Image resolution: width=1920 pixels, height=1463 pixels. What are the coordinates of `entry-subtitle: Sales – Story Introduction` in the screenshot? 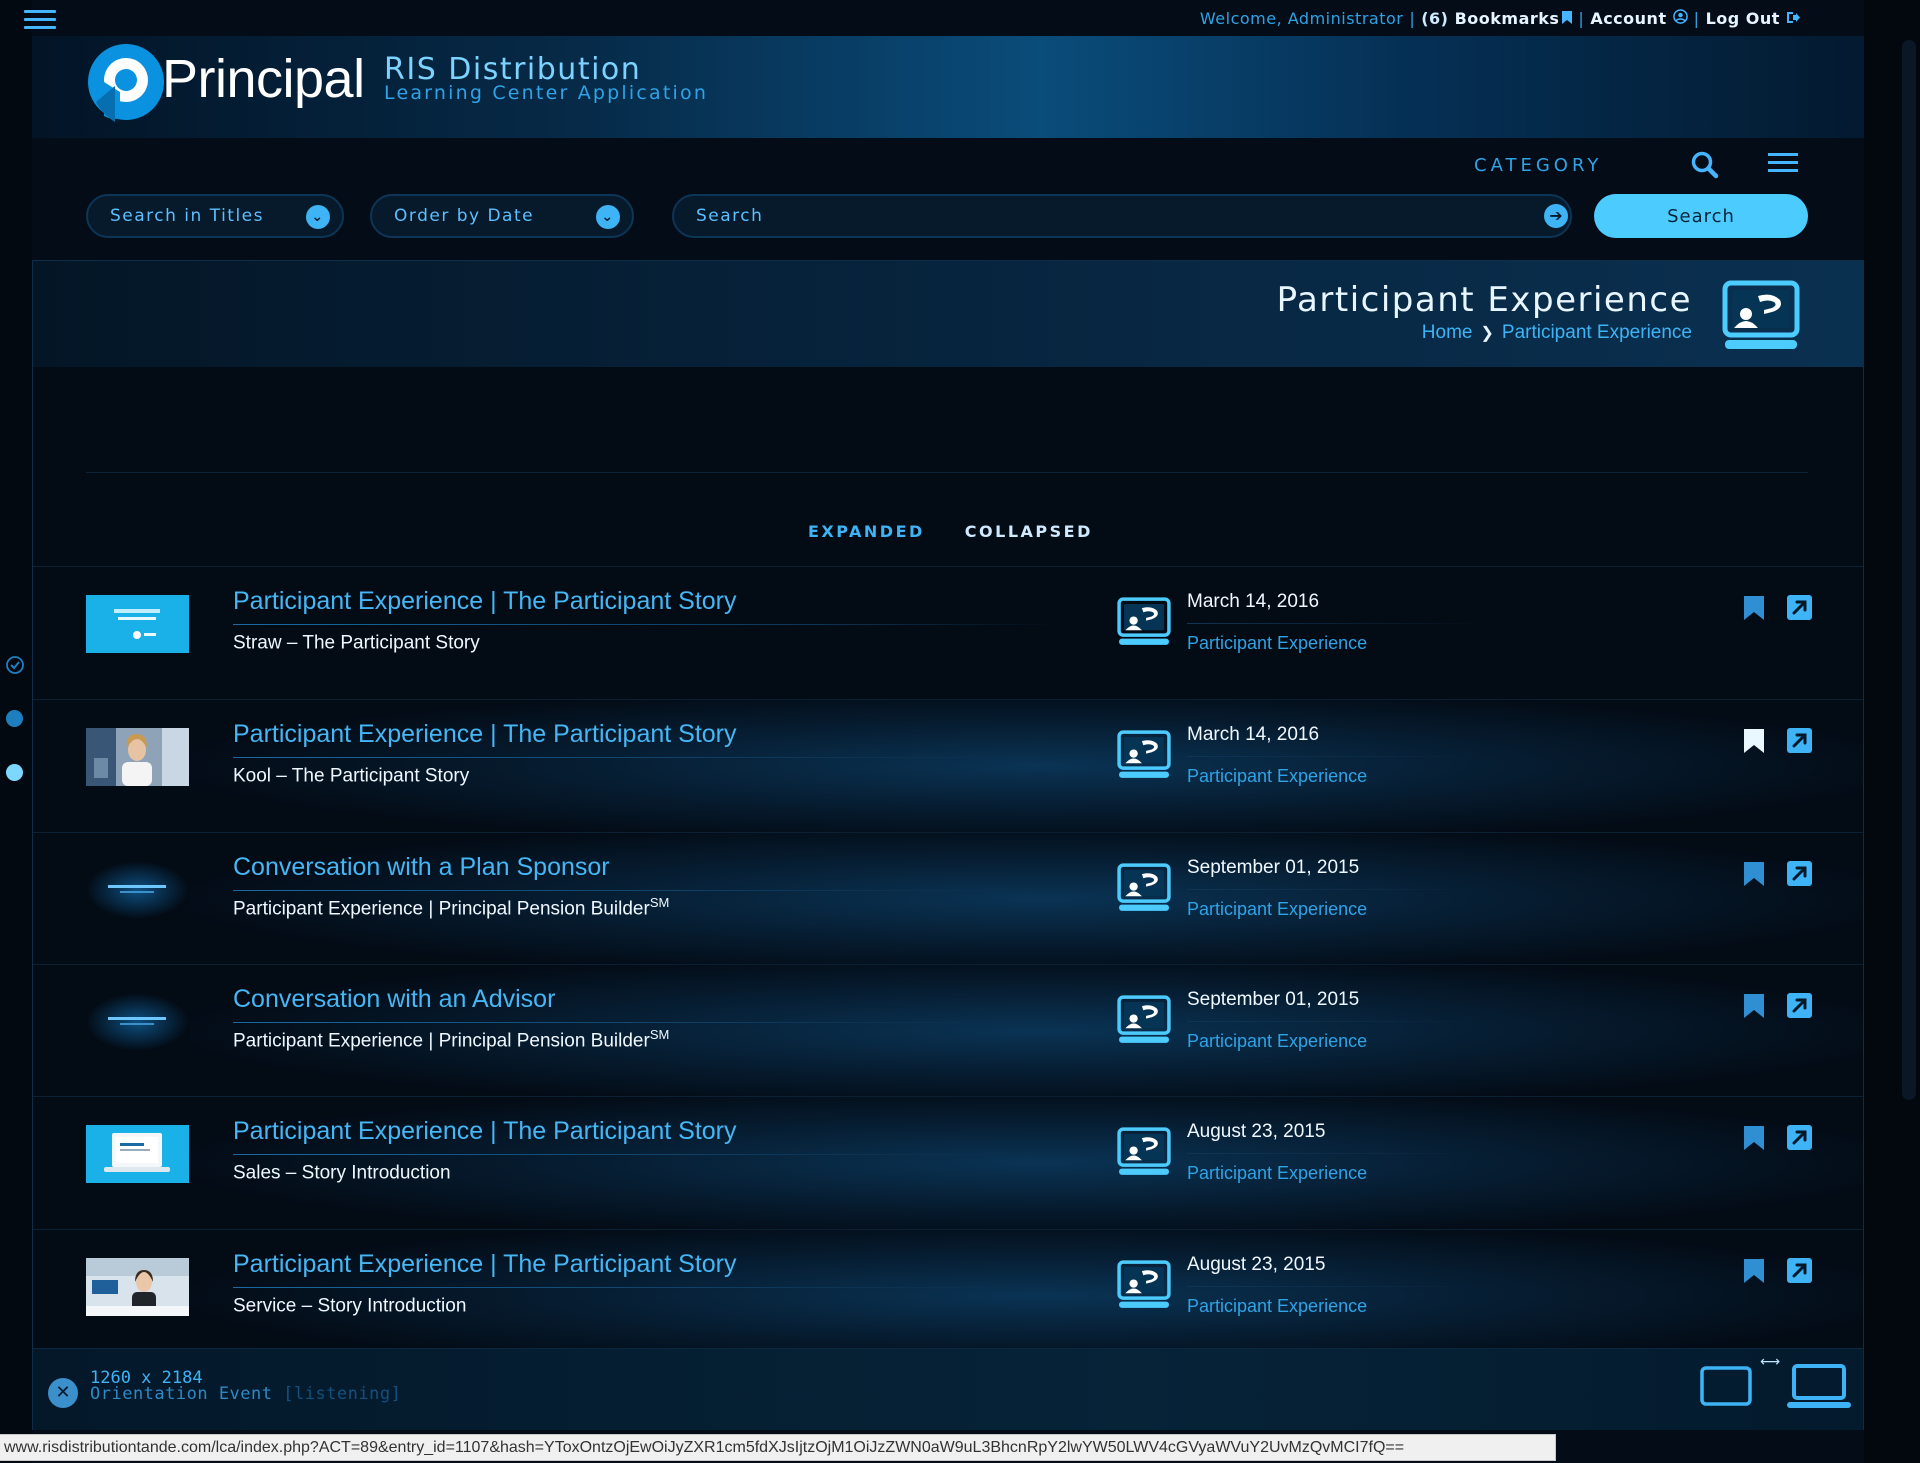 It's located at (342, 1171).